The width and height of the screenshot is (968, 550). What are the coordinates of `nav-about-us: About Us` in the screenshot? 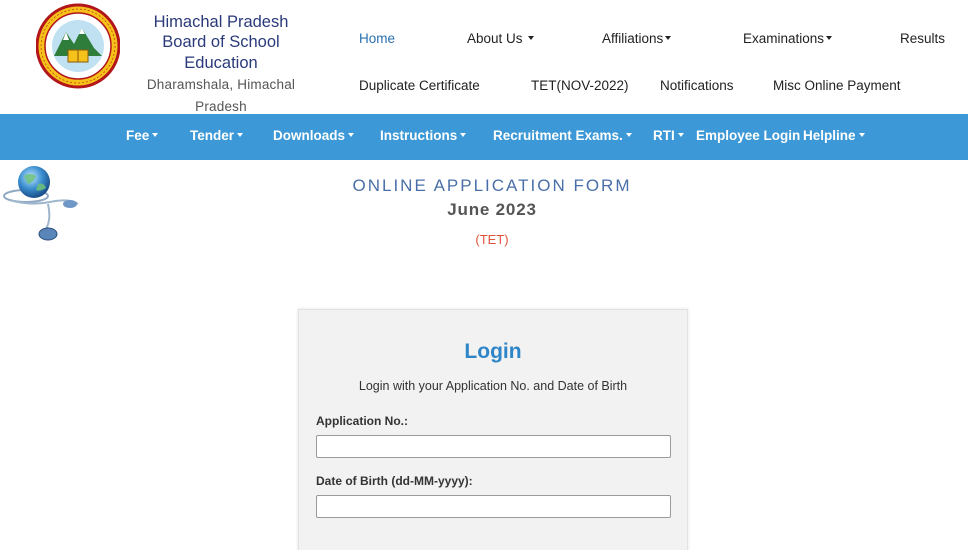 It's located at (500, 38).